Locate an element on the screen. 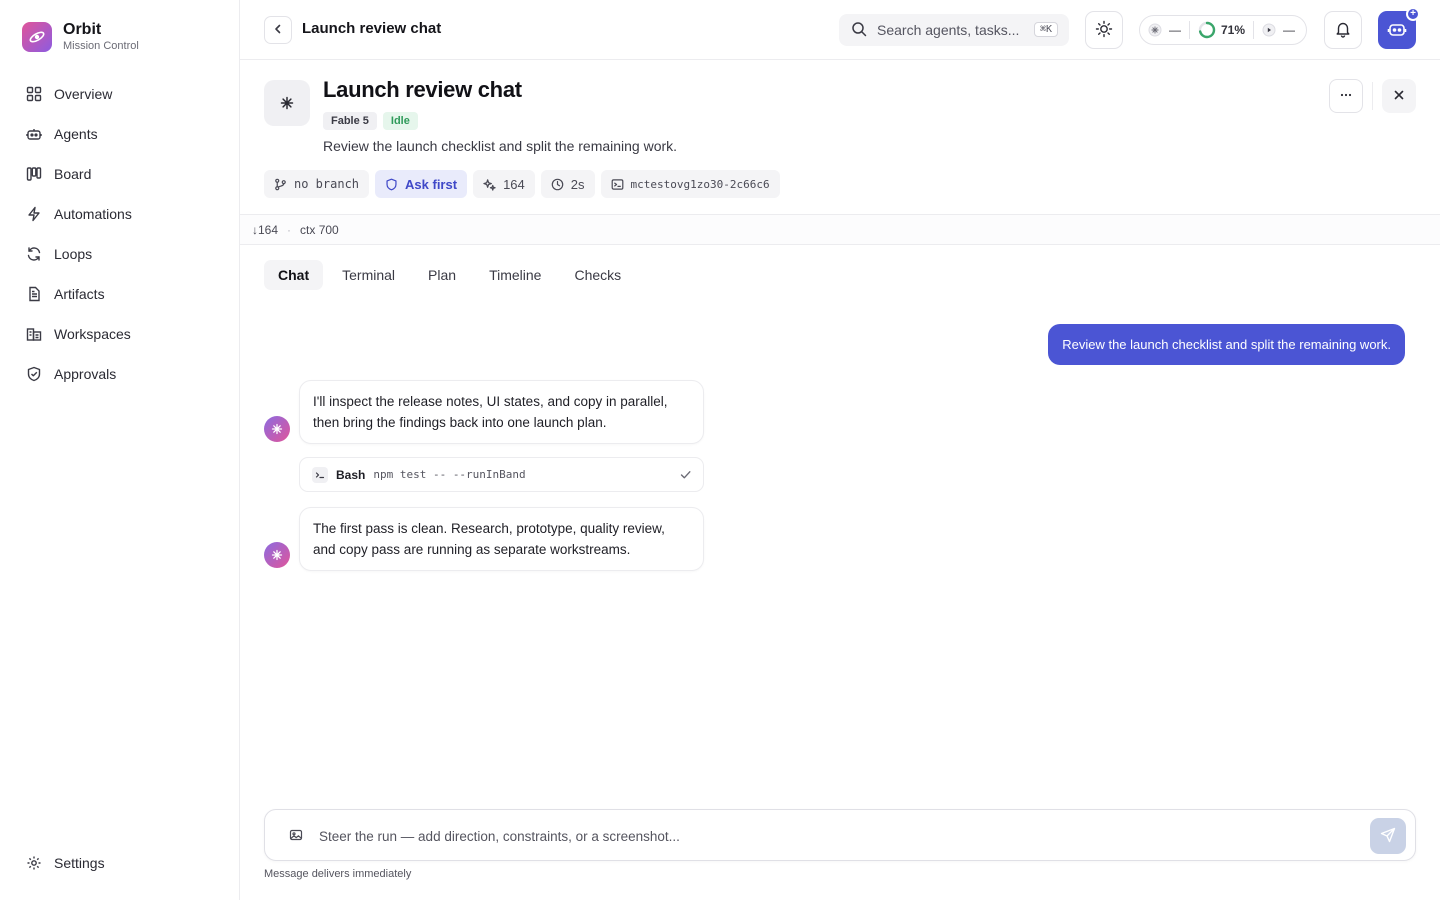 The height and width of the screenshot is (900, 1440). sidebar-item-workspaces: Workspaces is located at coordinates (120, 334).